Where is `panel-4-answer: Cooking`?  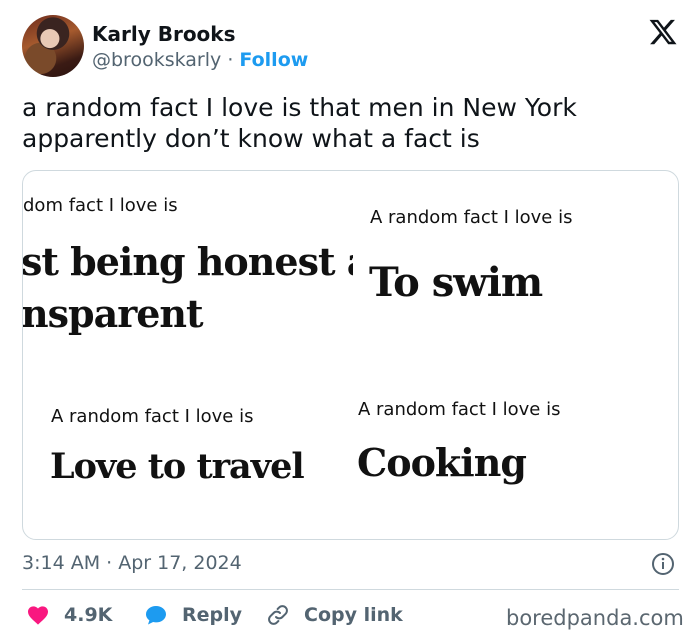 panel-4-answer: Cooking is located at coordinates (442, 462).